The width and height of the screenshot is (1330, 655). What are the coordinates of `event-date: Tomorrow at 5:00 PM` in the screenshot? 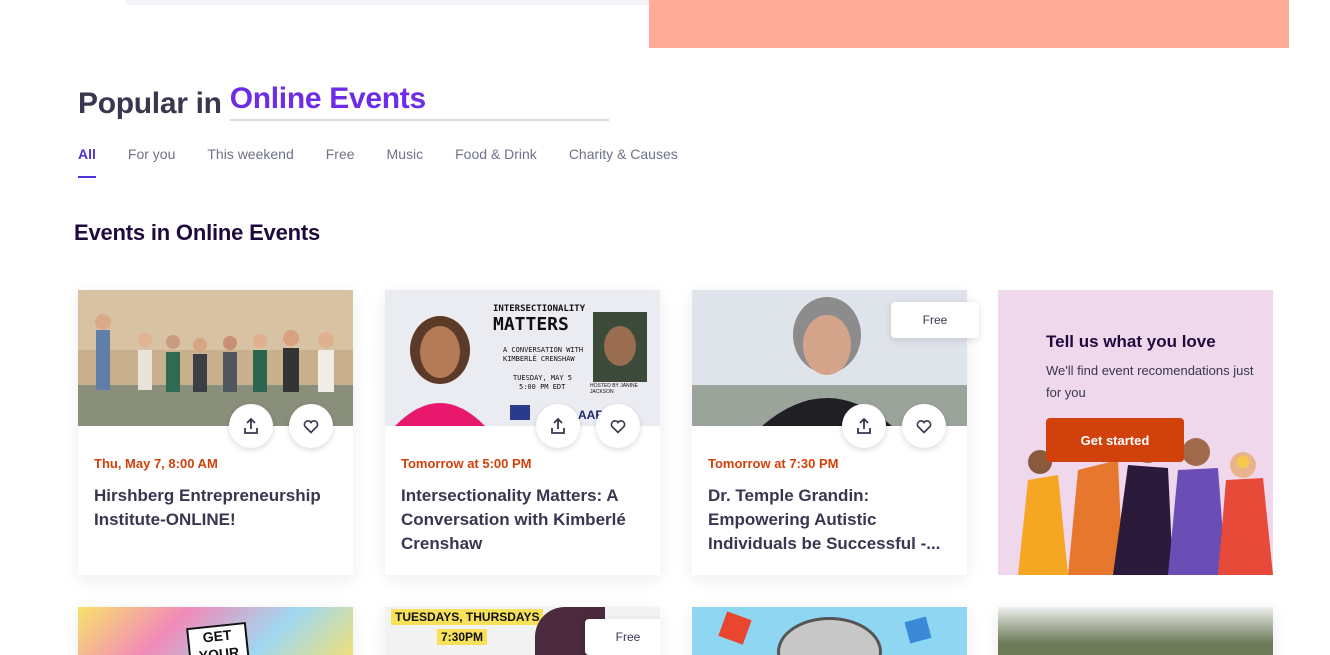 It's located at (466, 463).